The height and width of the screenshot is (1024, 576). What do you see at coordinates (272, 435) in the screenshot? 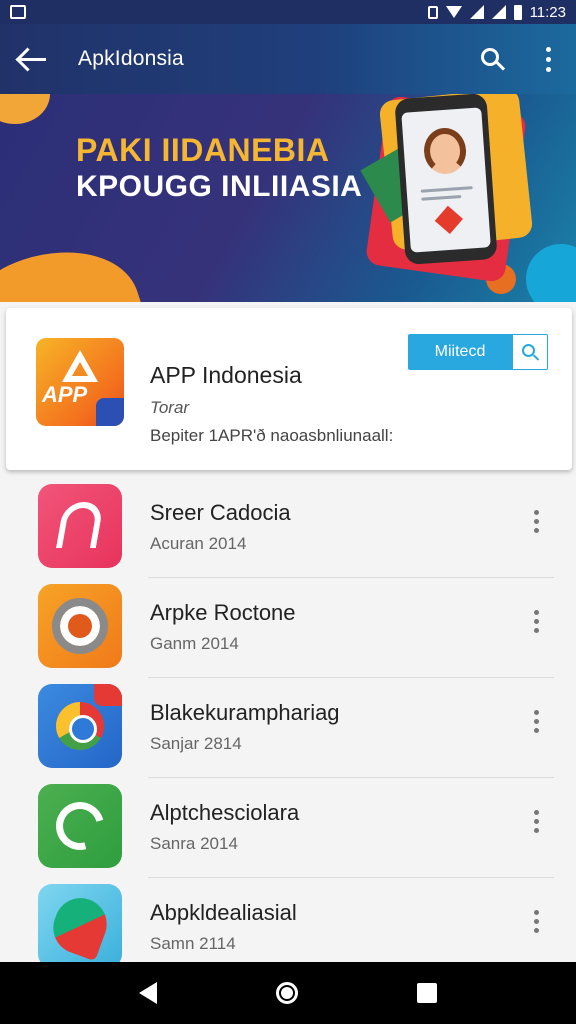
I see `featured-app-description: Bepiter 1APR'ð naoasbnliunaall:` at bounding box center [272, 435].